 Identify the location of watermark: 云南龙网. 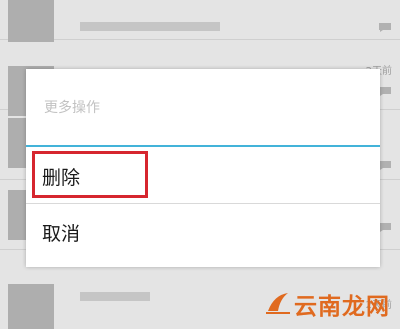
(328, 302).